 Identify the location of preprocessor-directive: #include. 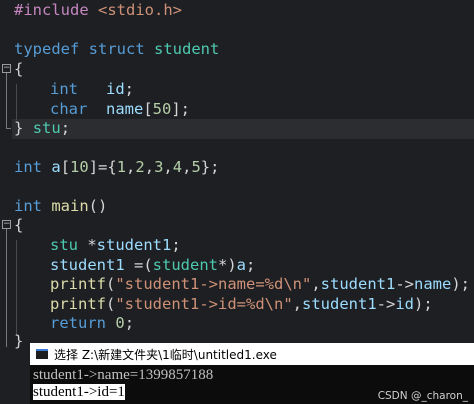
(51, 10).